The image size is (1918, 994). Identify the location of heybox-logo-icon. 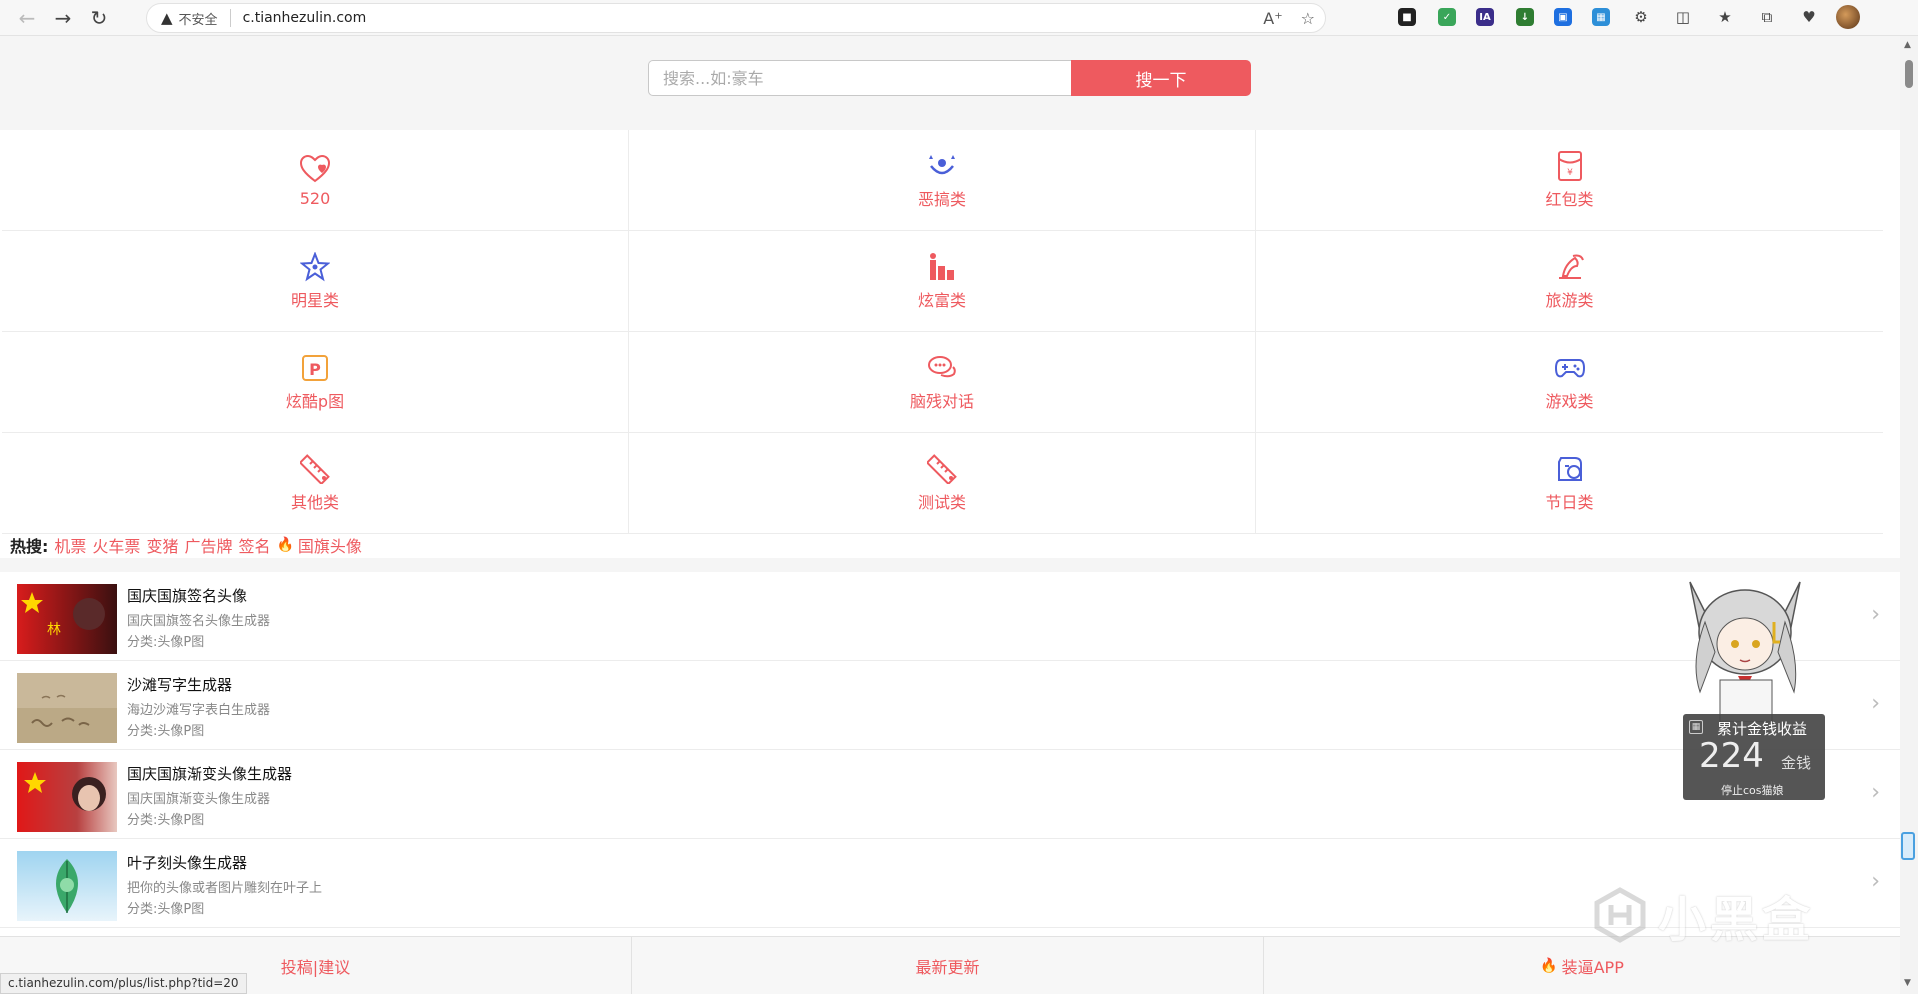
(1620, 915).